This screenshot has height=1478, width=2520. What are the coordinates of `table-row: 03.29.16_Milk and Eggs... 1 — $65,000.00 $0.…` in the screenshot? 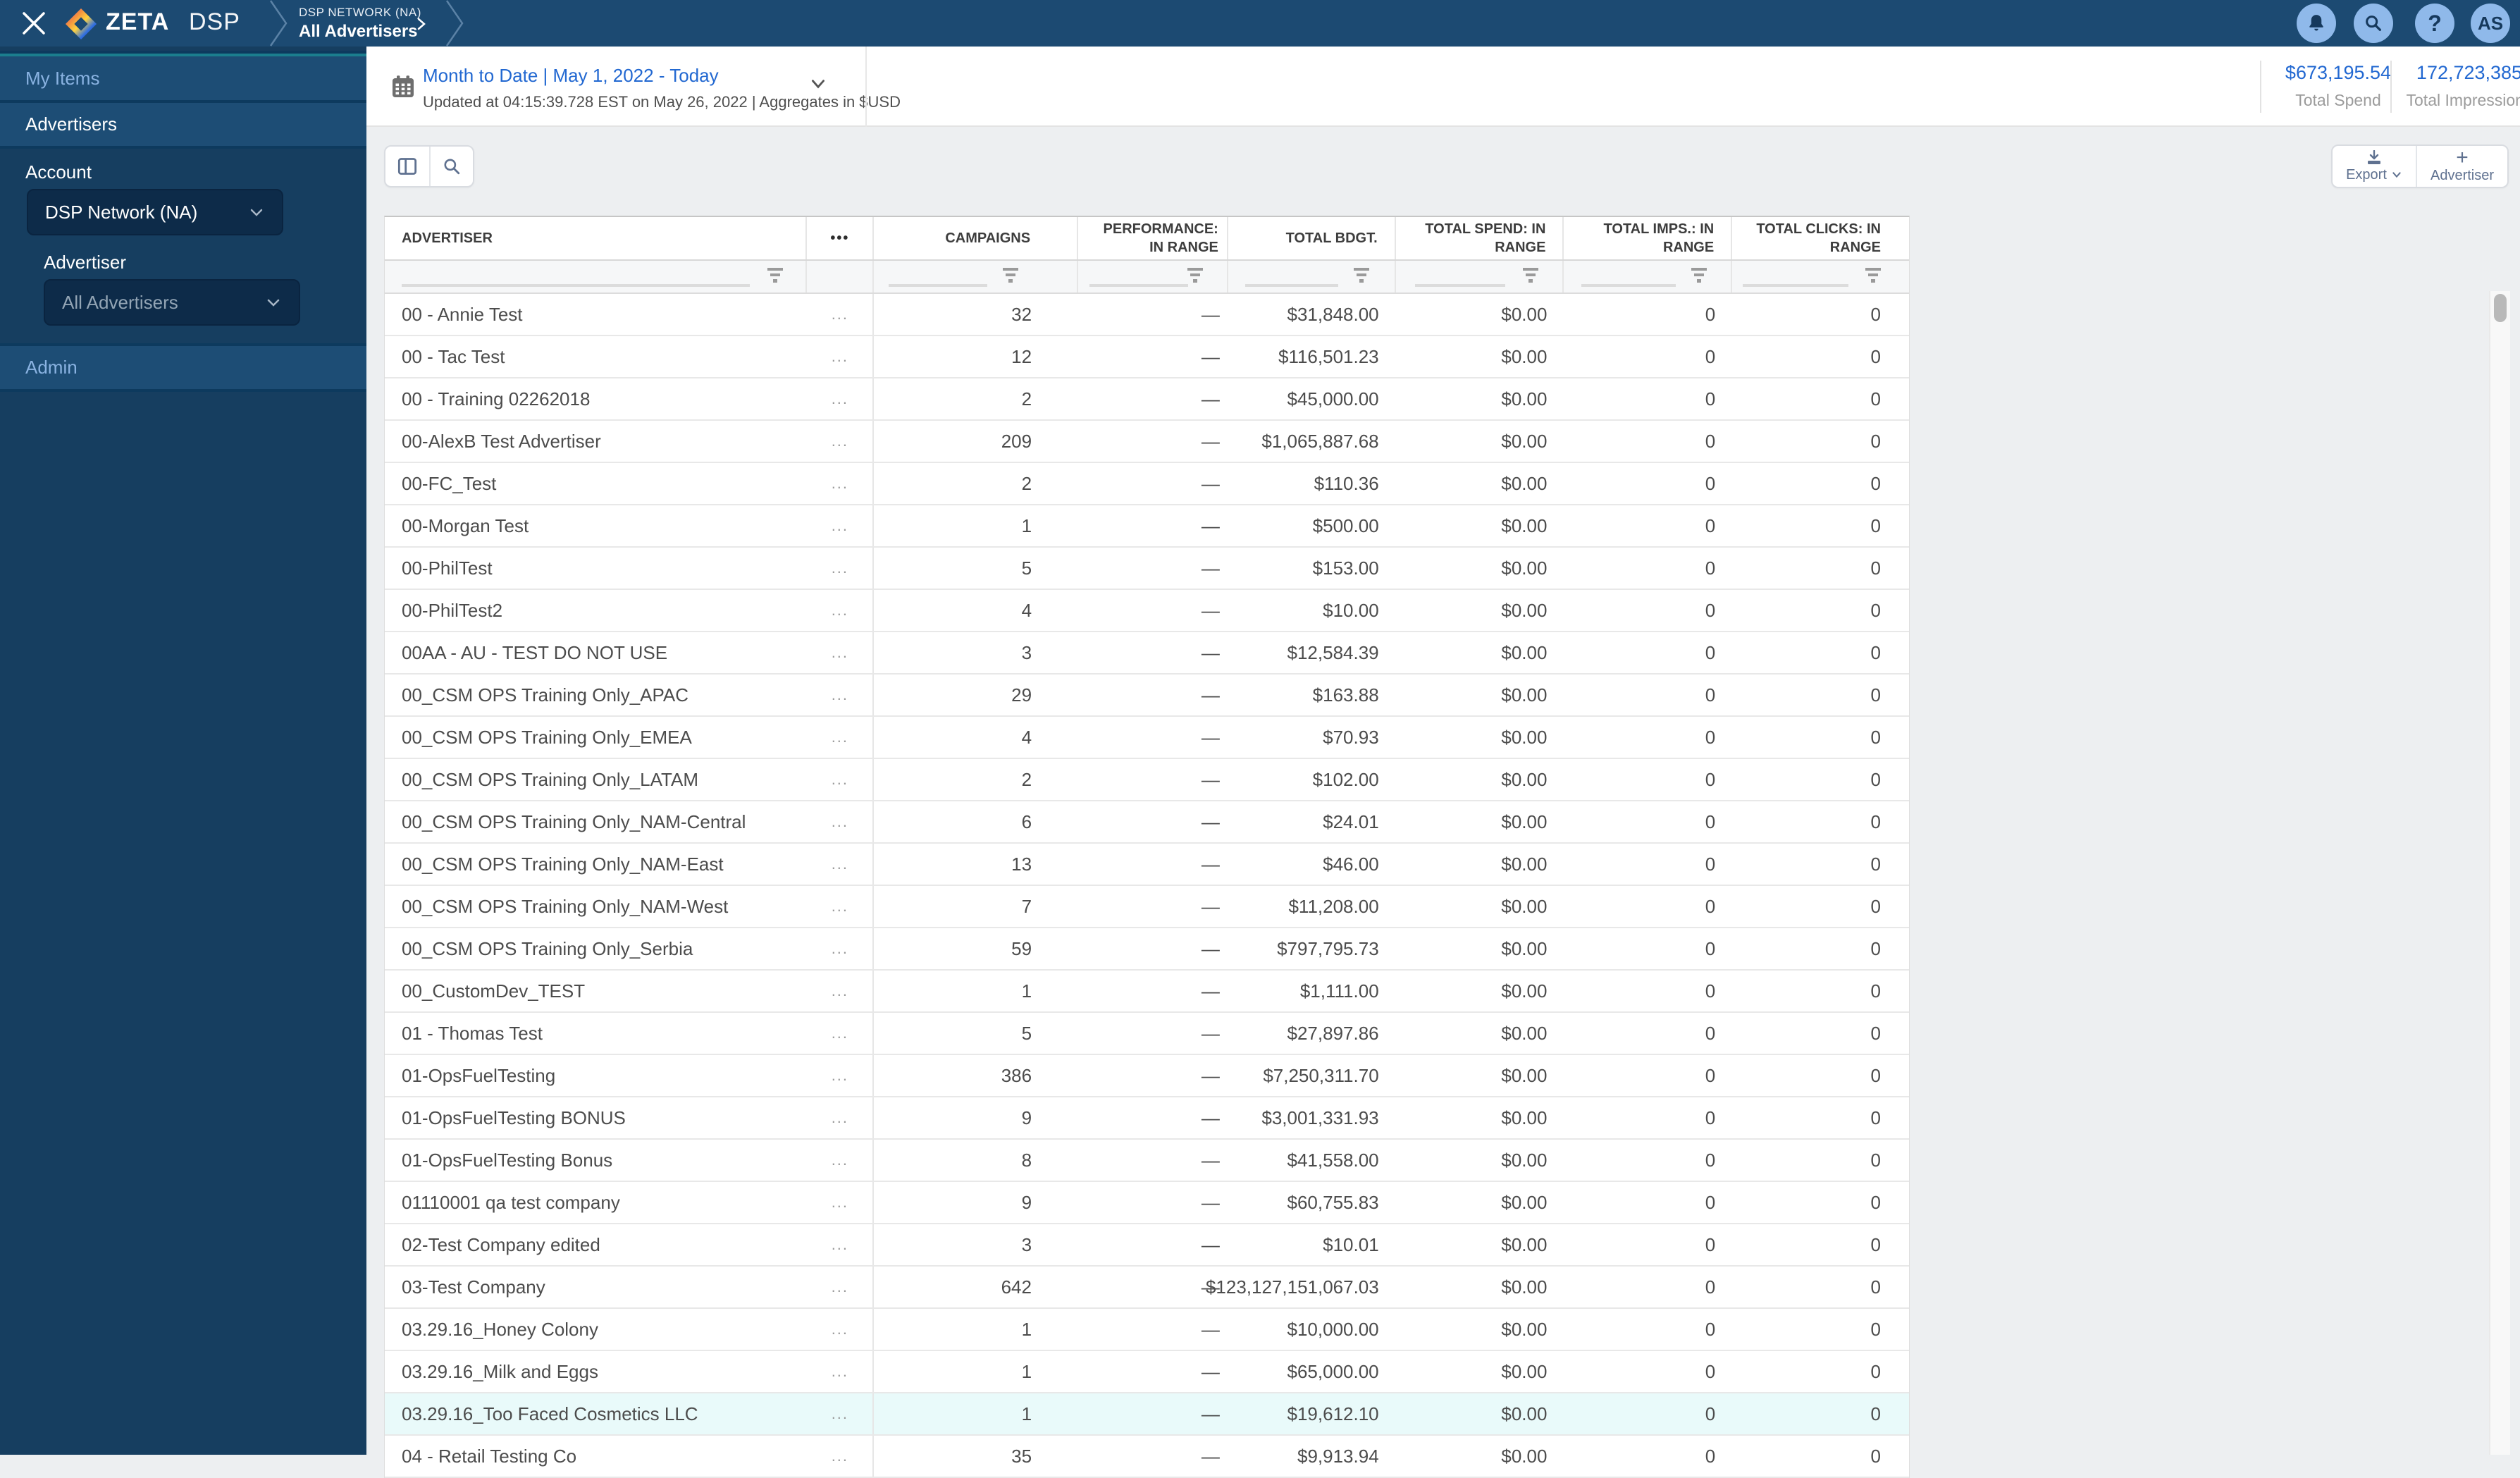 It's located at (1147, 1372).